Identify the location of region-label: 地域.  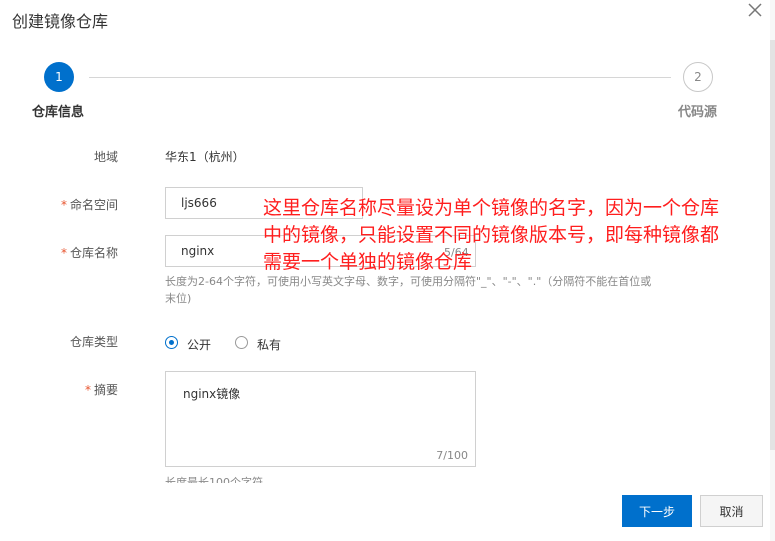
(105, 157).